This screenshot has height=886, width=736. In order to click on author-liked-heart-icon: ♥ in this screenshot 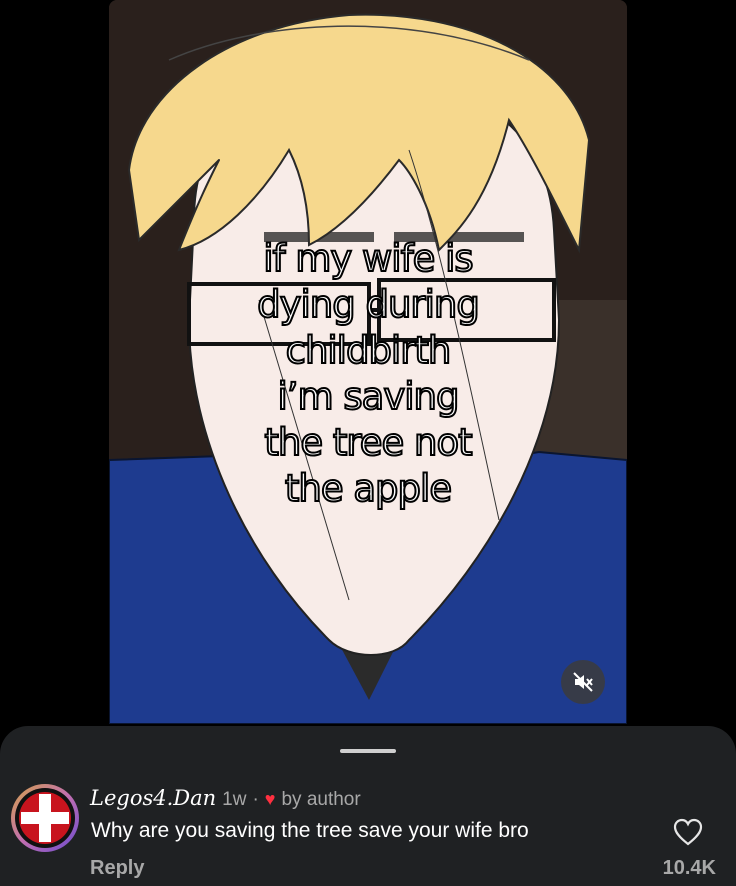, I will do `click(270, 799)`.